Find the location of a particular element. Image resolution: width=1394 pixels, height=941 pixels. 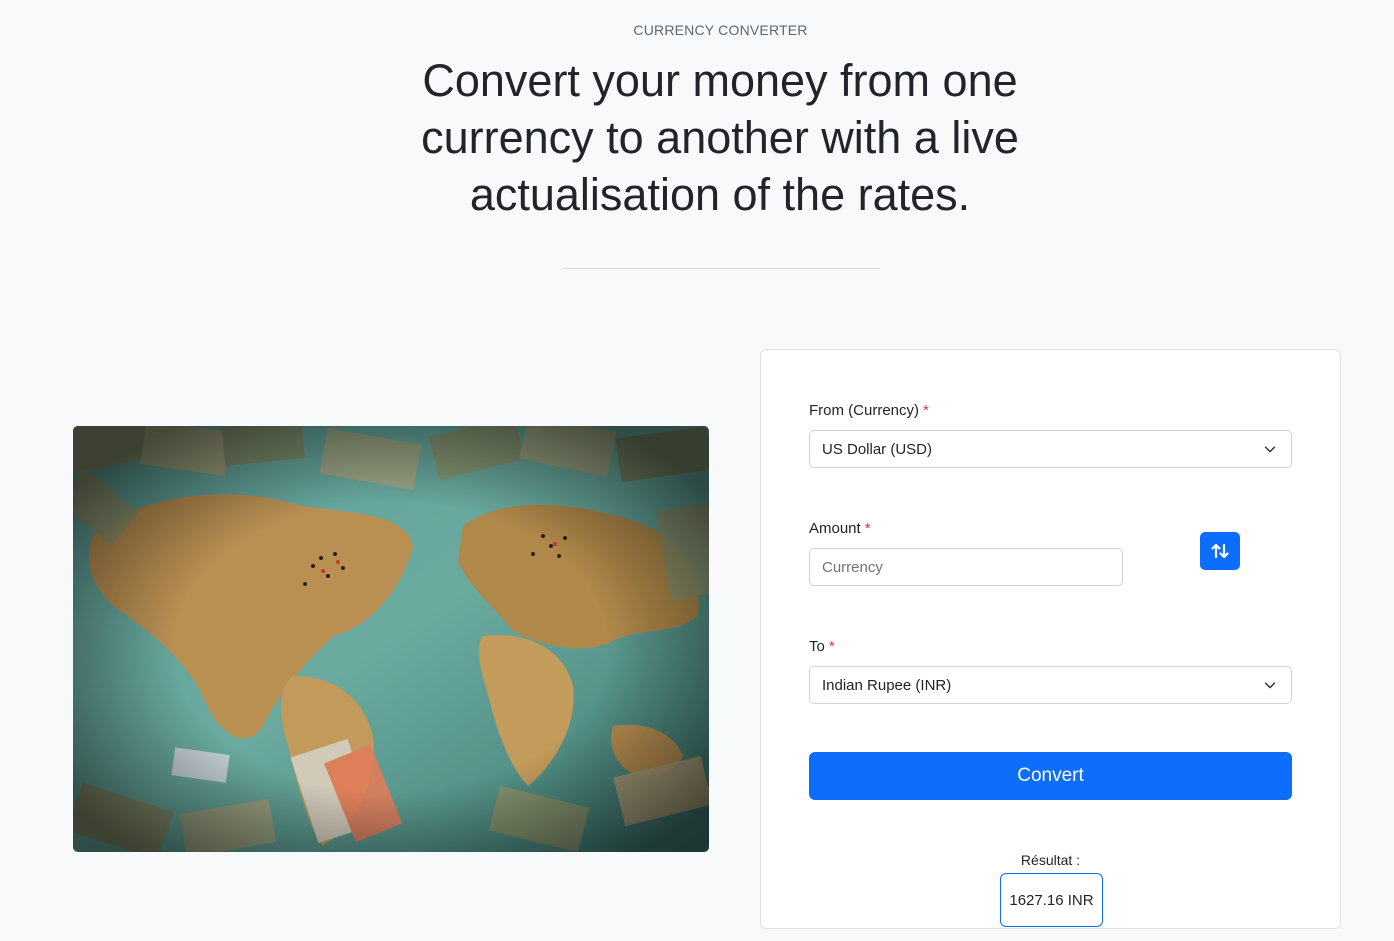

amount-placeholder: Currency is located at coordinates (852, 567).